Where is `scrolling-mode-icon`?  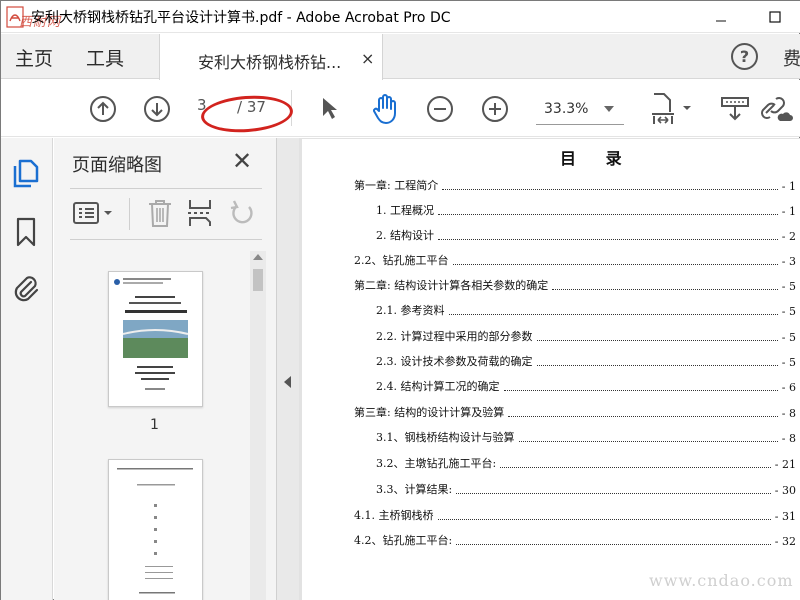 scrolling-mode-icon is located at coordinates (735, 109).